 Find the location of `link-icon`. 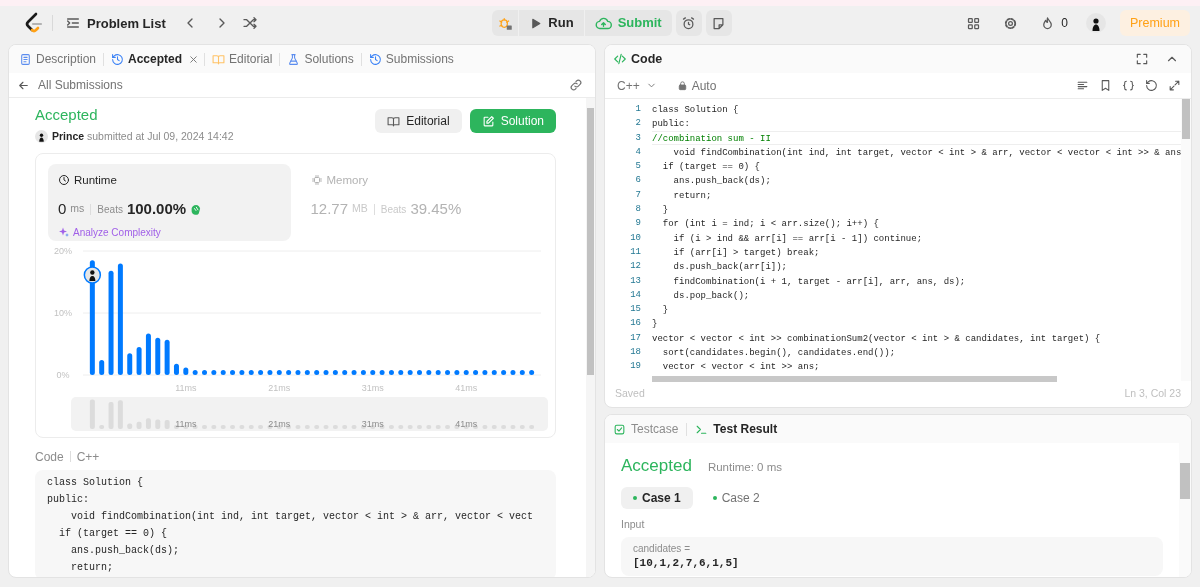

link-icon is located at coordinates (576, 85).